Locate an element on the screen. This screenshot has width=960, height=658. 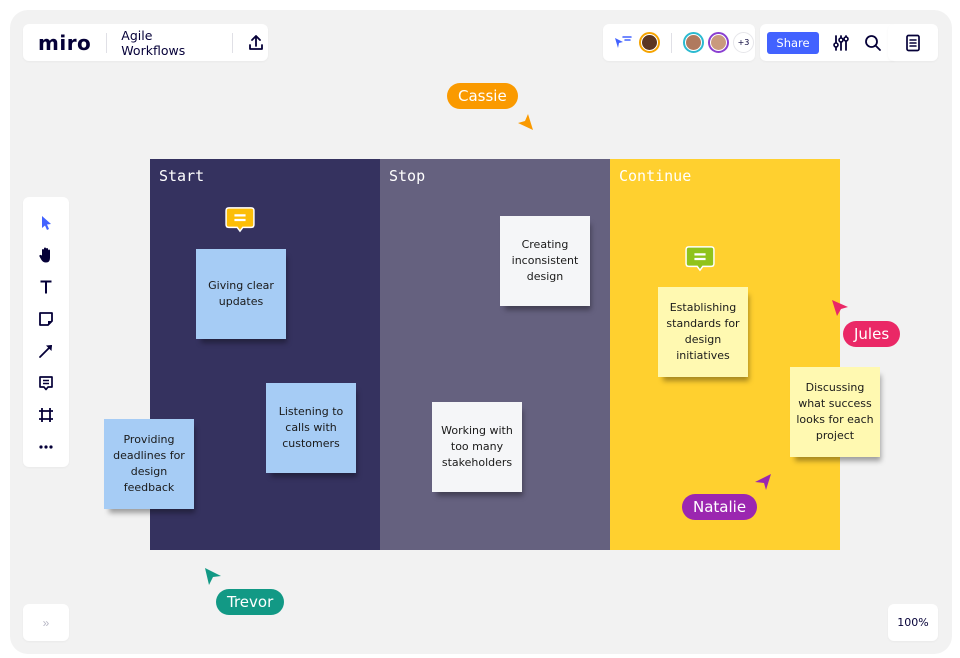
sticky-note: Working with too many stakeholders is located at coordinates (477, 447).